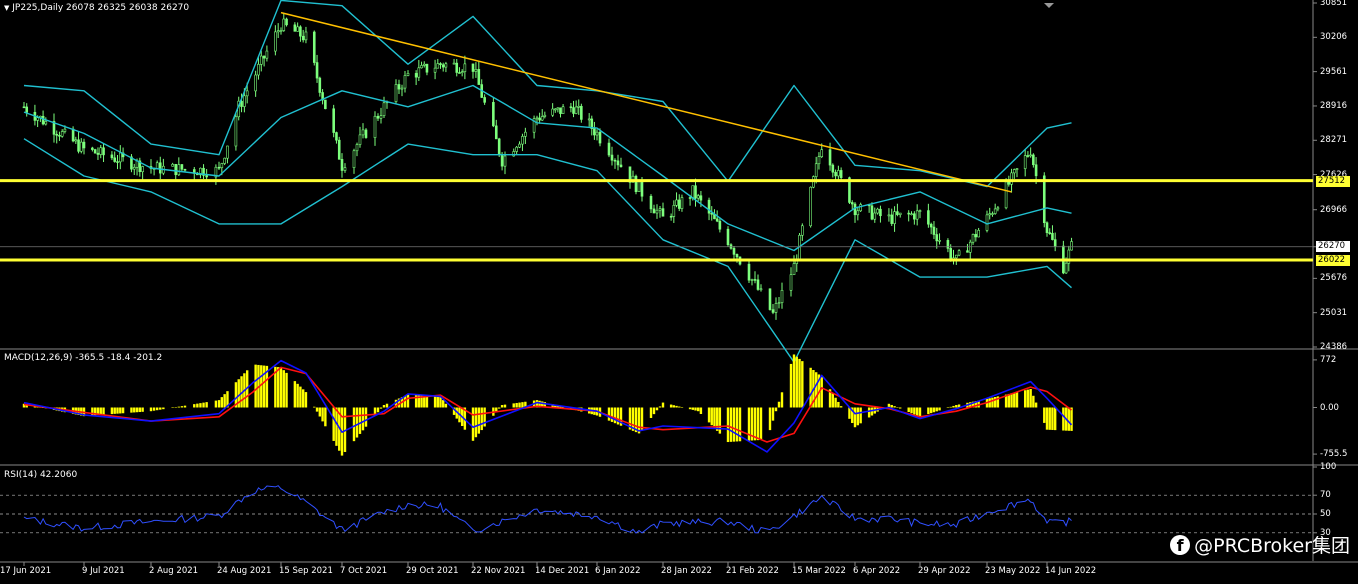 The height and width of the screenshot is (584, 1358). Describe the element at coordinates (1334, 140) in the screenshot. I see `price-tick-label: 28271` at that location.